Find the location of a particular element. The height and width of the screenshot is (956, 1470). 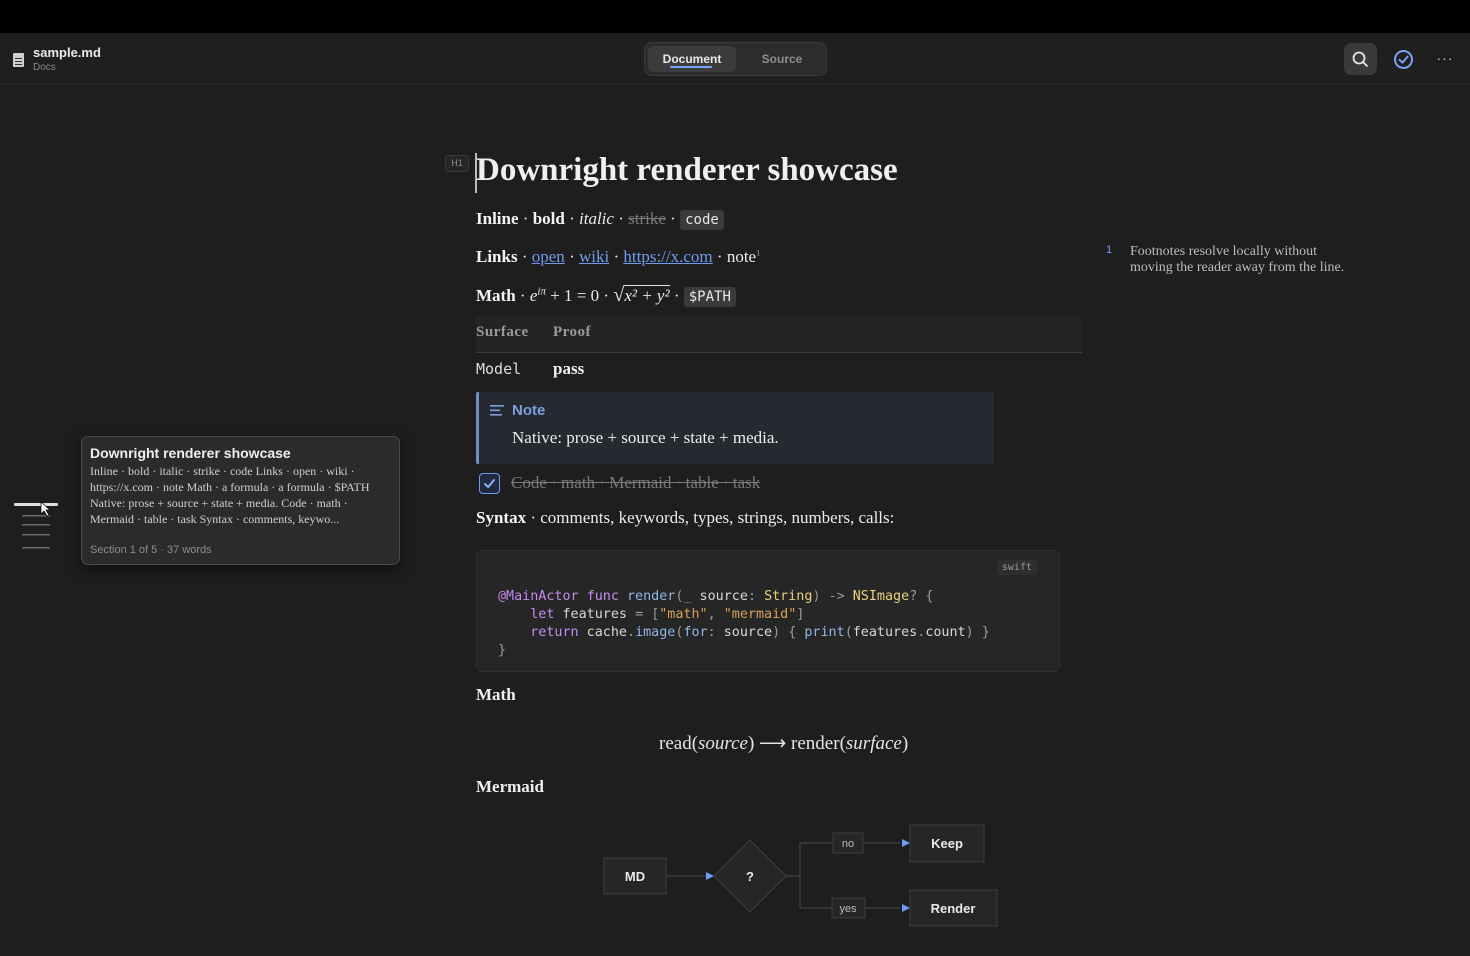

formula-rest: + 1 = 0 is located at coordinates (572, 295).